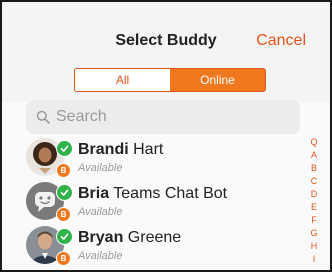 This screenshot has width=332, height=272. What do you see at coordinates (314, 259) in the screenshot?
I see `index-letter: I` at bounding box center [314, 259].